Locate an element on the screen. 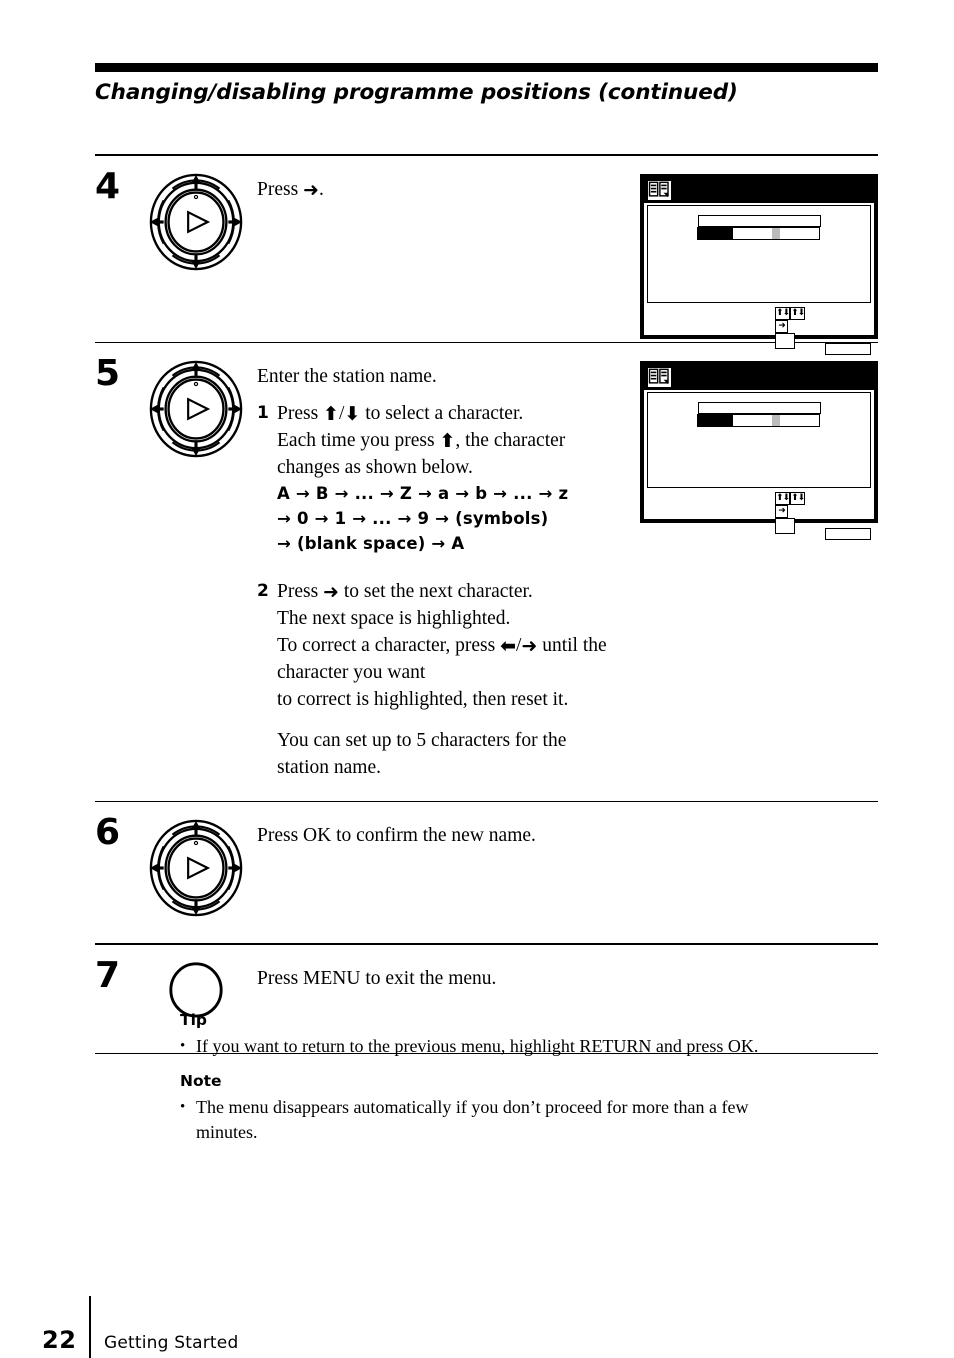  substep2-line-2: The next space is highlighted. is located at coordinates (394, 619).